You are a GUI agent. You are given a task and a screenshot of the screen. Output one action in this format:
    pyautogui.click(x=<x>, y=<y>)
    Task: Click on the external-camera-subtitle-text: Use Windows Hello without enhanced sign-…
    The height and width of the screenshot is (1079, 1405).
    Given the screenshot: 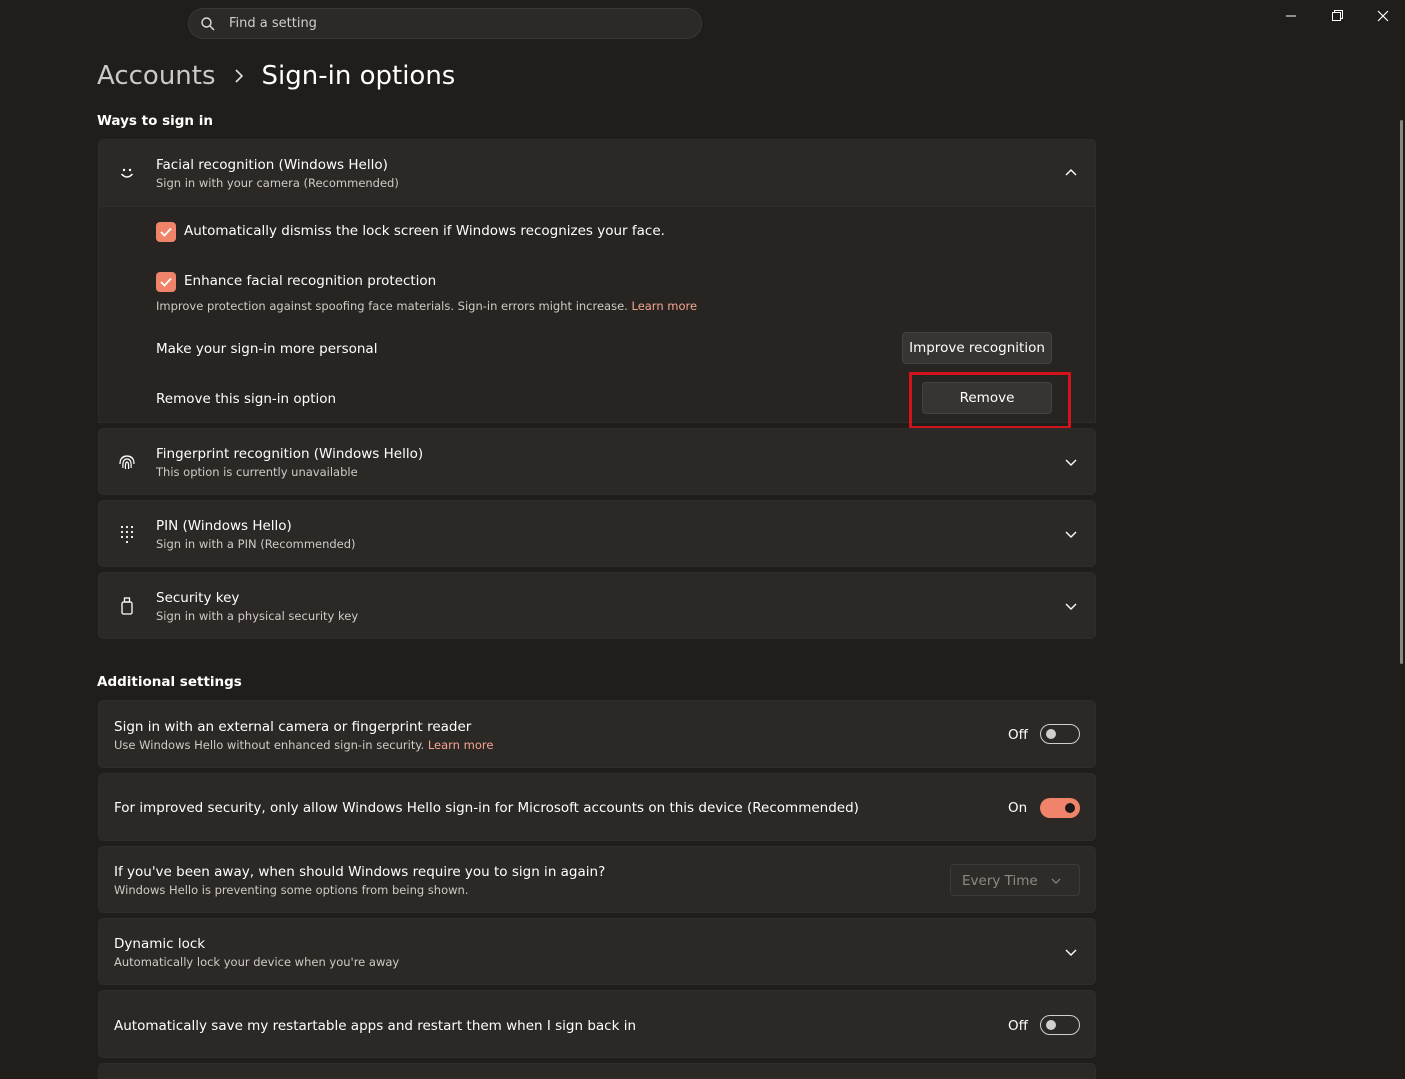 What is the action you would take?
    pyautogui.click(x=269, y=745)
    